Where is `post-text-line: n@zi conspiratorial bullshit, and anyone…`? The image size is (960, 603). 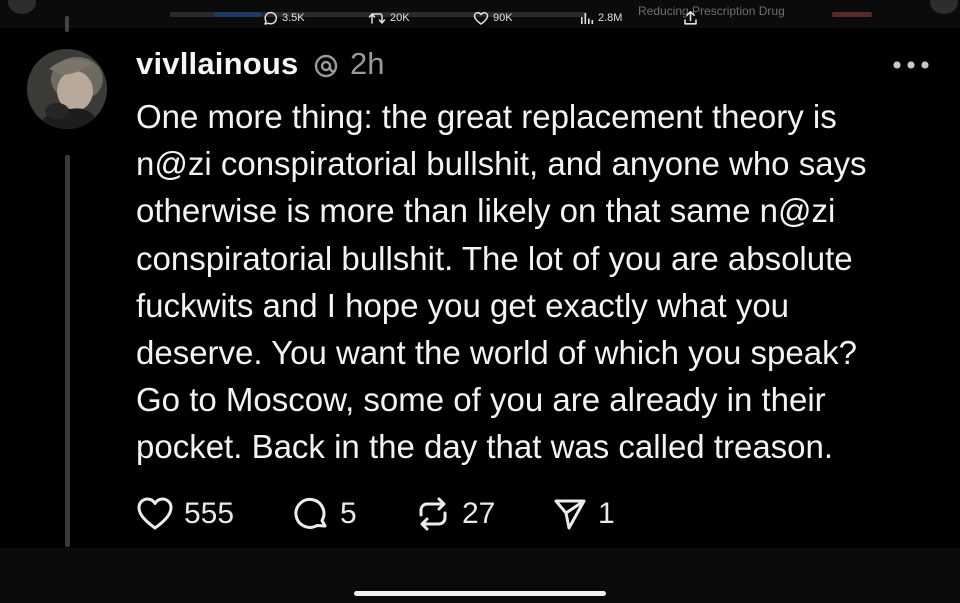
post-text-line: n@zi conspiratorial bullshit, and anyone… is located at coordinates (501, 164).